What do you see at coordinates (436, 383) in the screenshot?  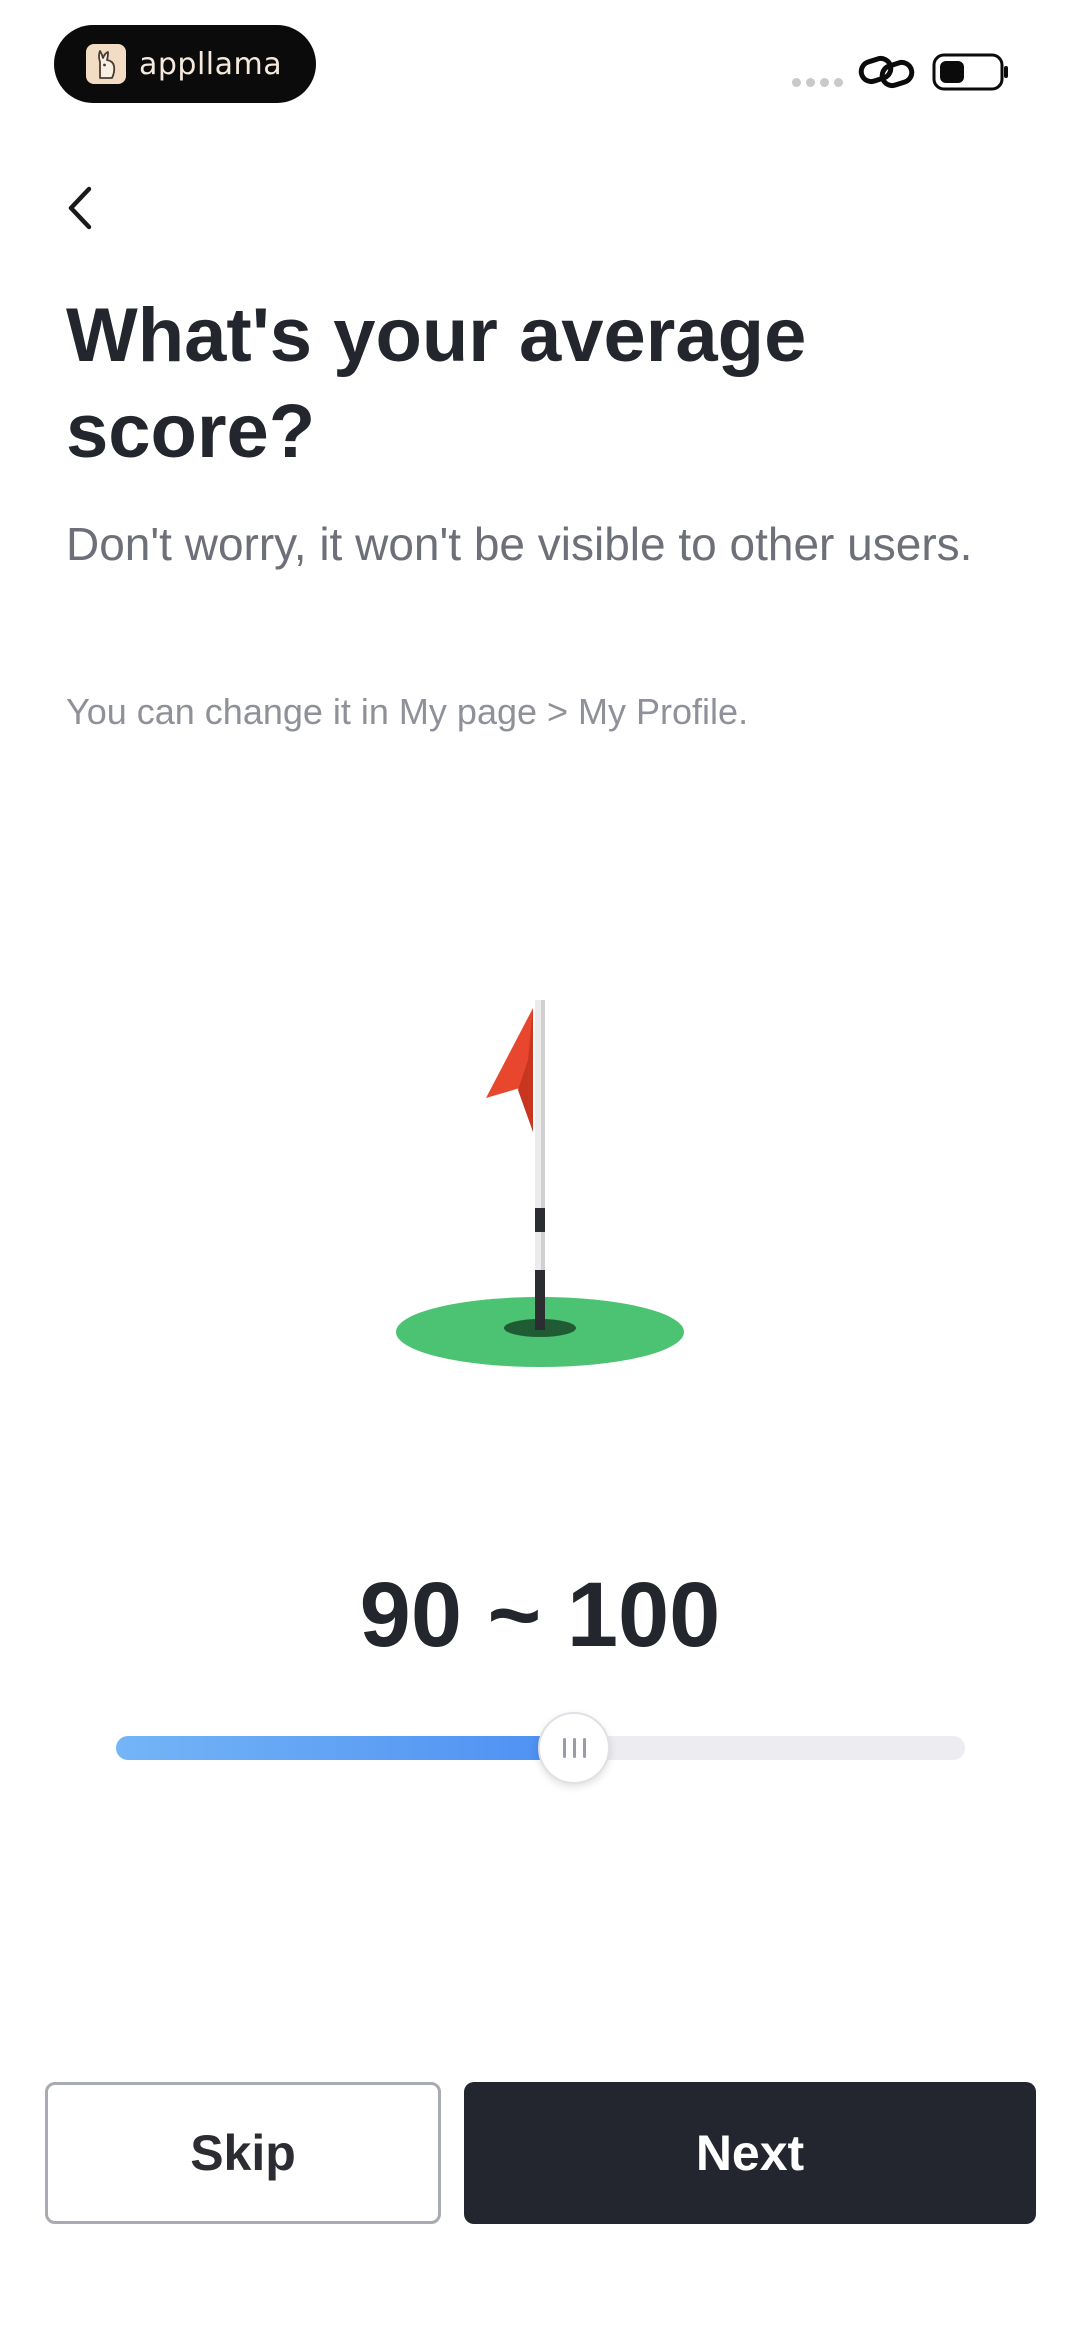 I see `page-title: What's your average score?` at bounding box center [436, 383].